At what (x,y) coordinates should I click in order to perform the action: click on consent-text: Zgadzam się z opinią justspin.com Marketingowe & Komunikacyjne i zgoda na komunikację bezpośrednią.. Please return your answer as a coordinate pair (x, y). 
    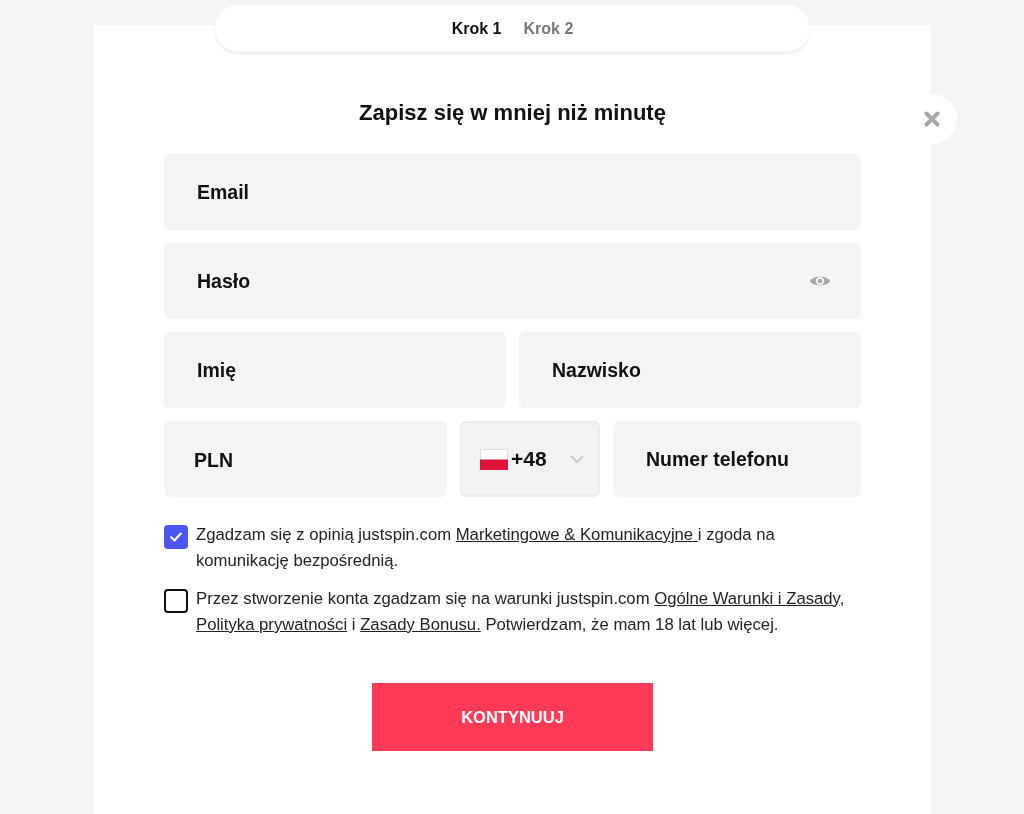
    Looking at the image, I should click on (486, 548).